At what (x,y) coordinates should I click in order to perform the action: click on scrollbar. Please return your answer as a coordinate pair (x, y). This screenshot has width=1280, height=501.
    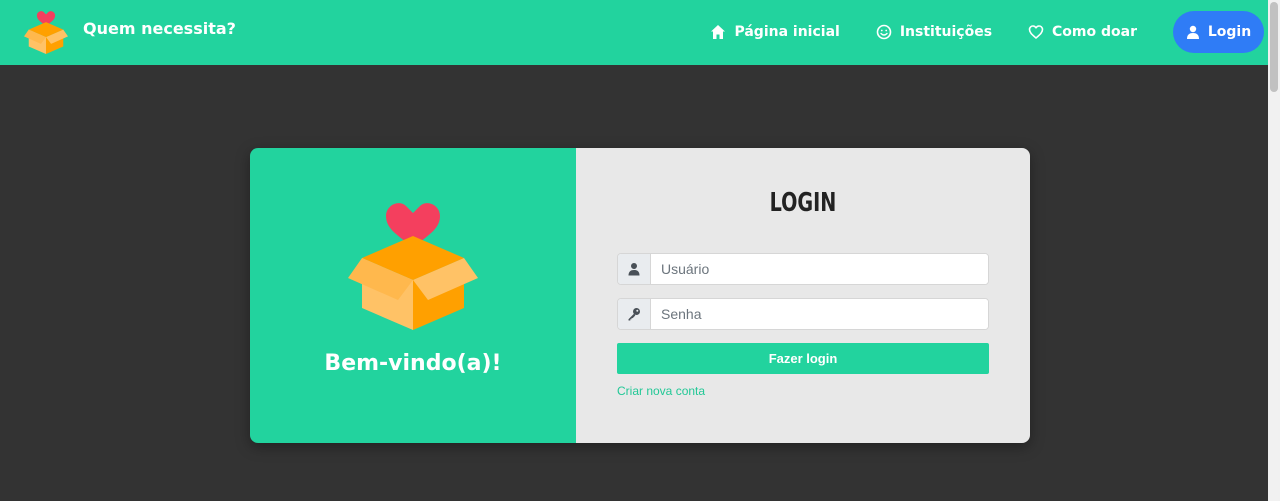
    Looking at the image, I should click on (1274, 250).